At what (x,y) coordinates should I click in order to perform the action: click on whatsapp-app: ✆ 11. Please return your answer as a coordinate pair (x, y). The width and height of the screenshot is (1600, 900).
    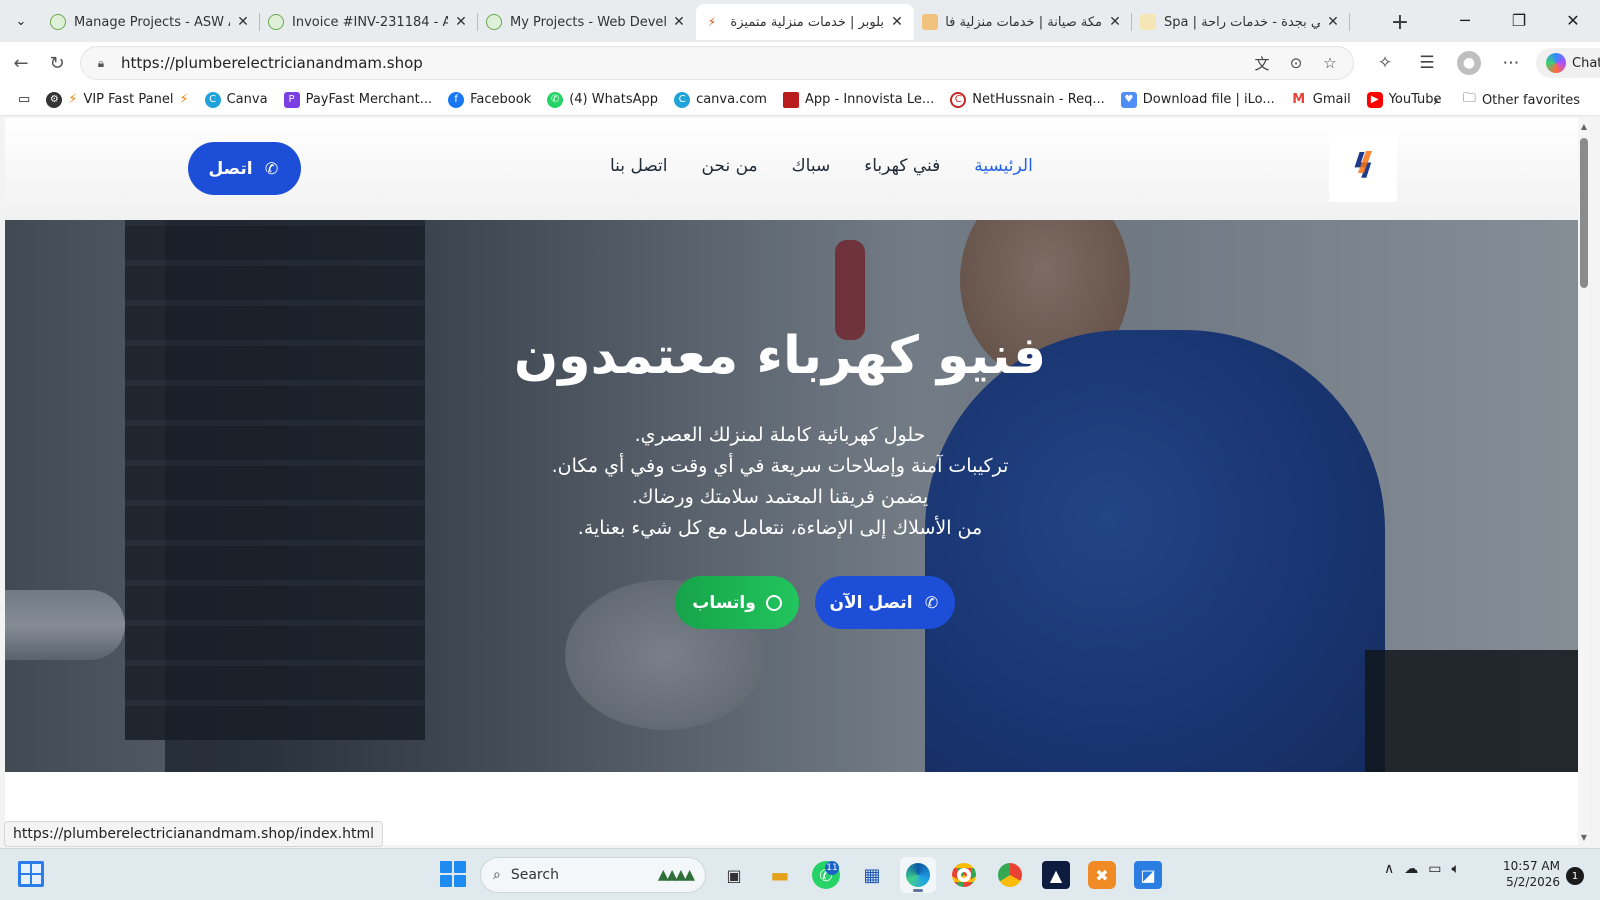
    Looking at the image, I should click on (826, 875).